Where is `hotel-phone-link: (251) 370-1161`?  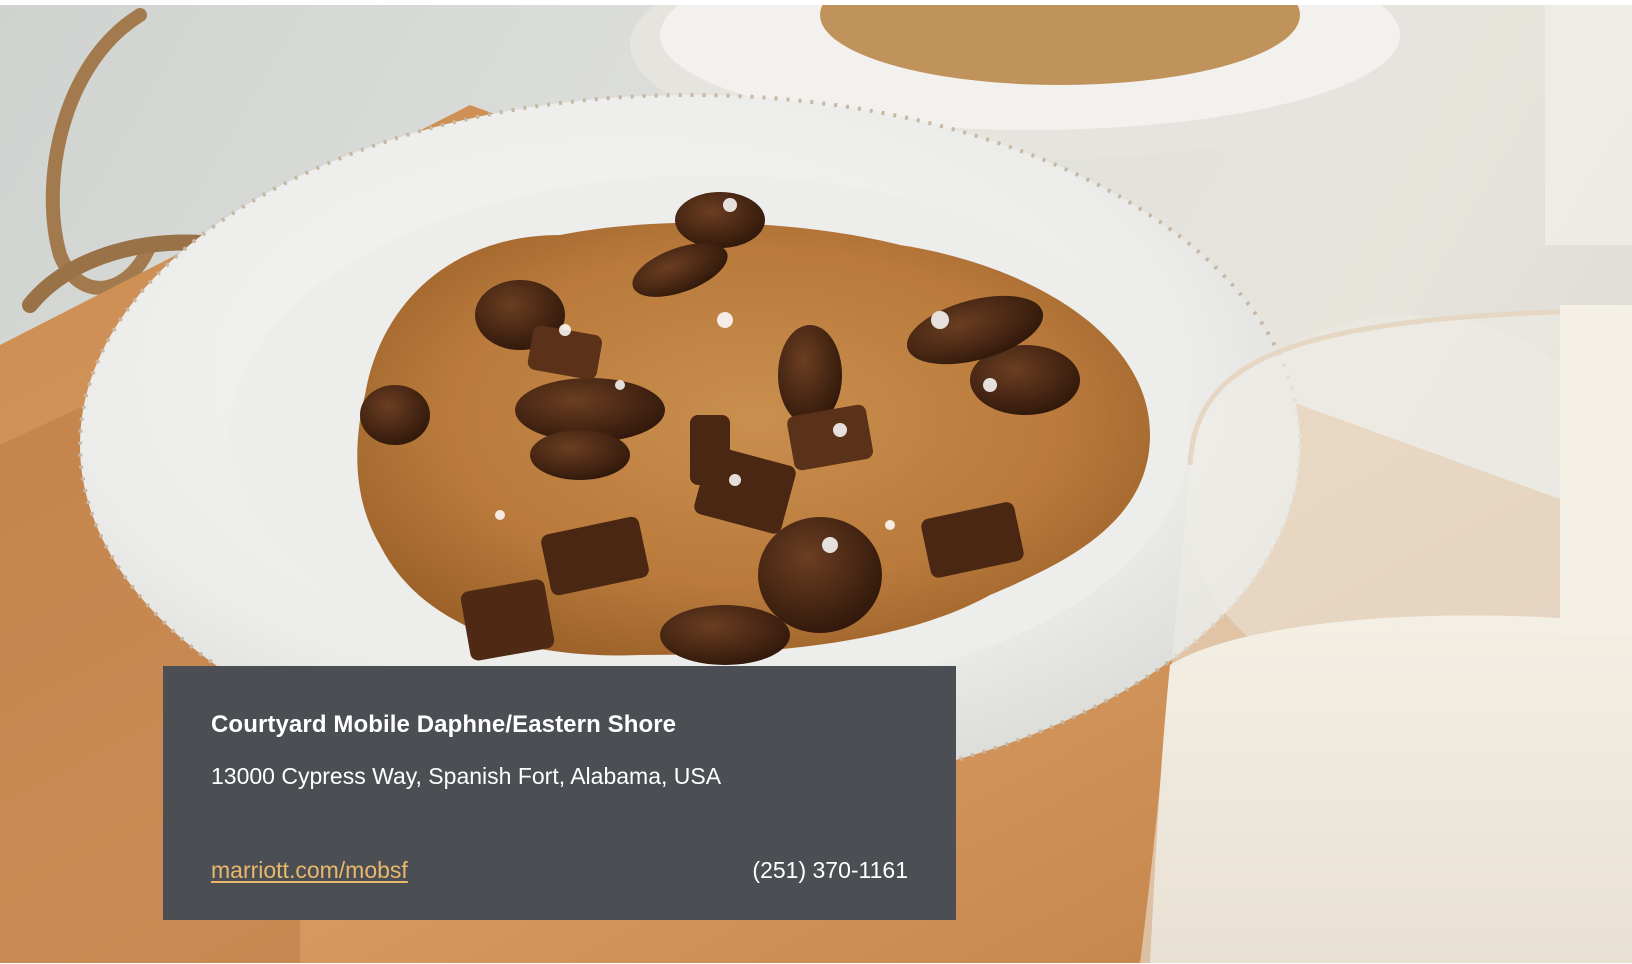 hotel-phone-link: (251) 370-1161 is located at coordinates (830, 870).